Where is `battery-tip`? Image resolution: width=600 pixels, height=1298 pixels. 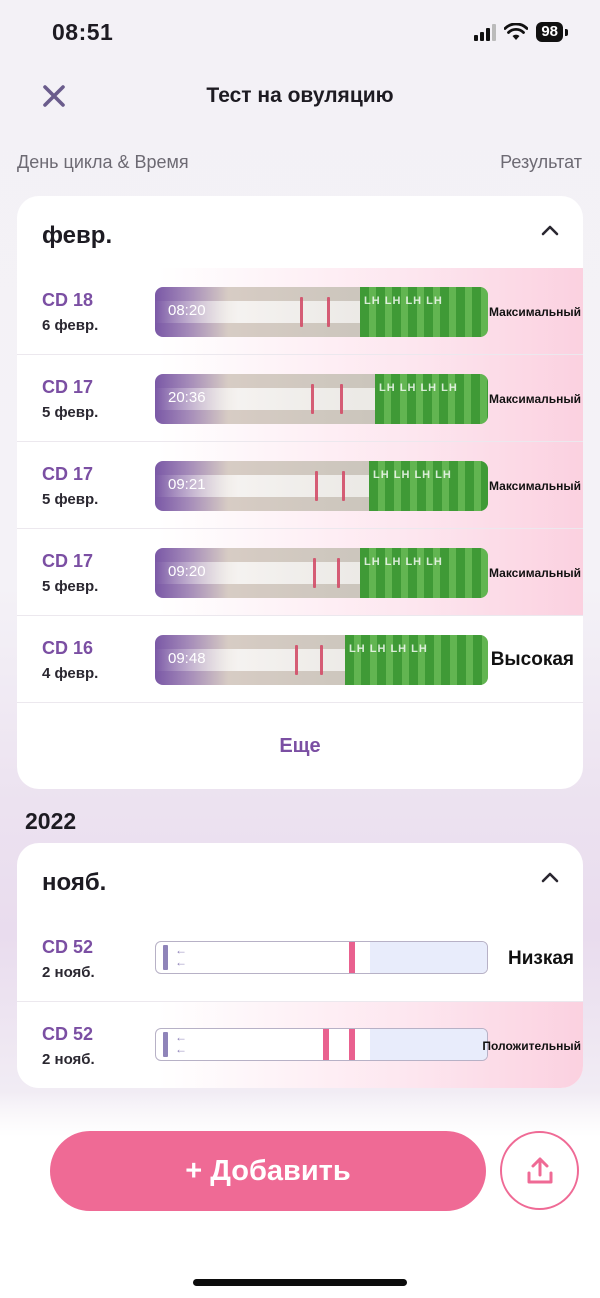 battery-tip is located at coordinates (566, 32).